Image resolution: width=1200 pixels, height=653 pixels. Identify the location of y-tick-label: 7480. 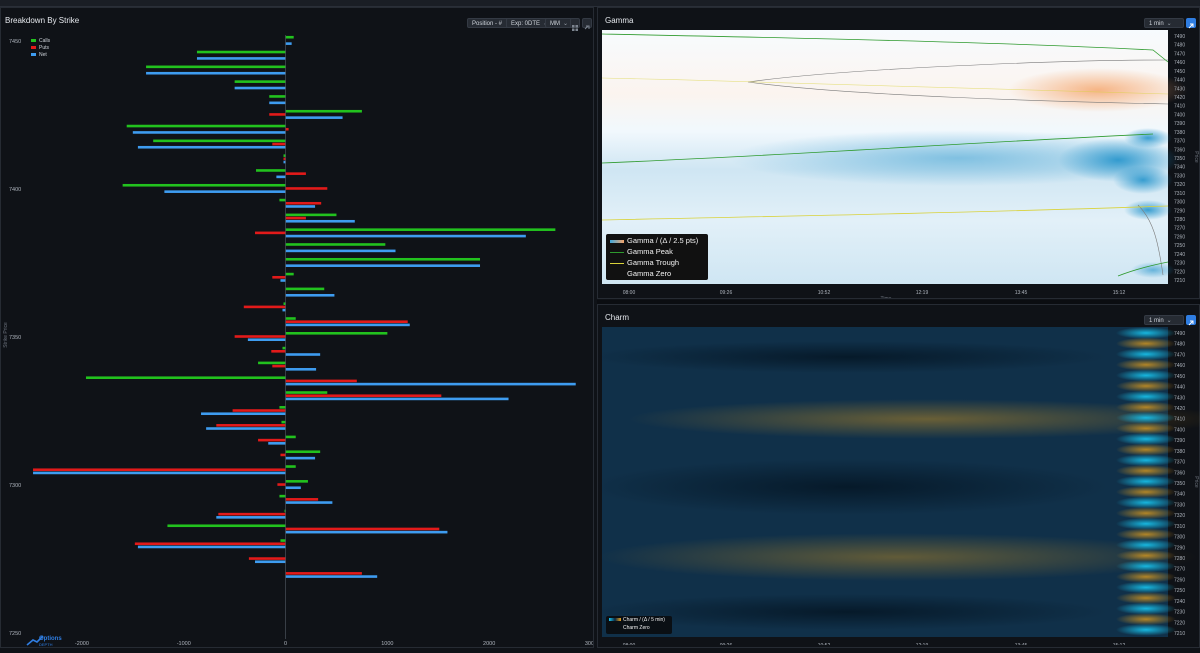
(1179, 46).